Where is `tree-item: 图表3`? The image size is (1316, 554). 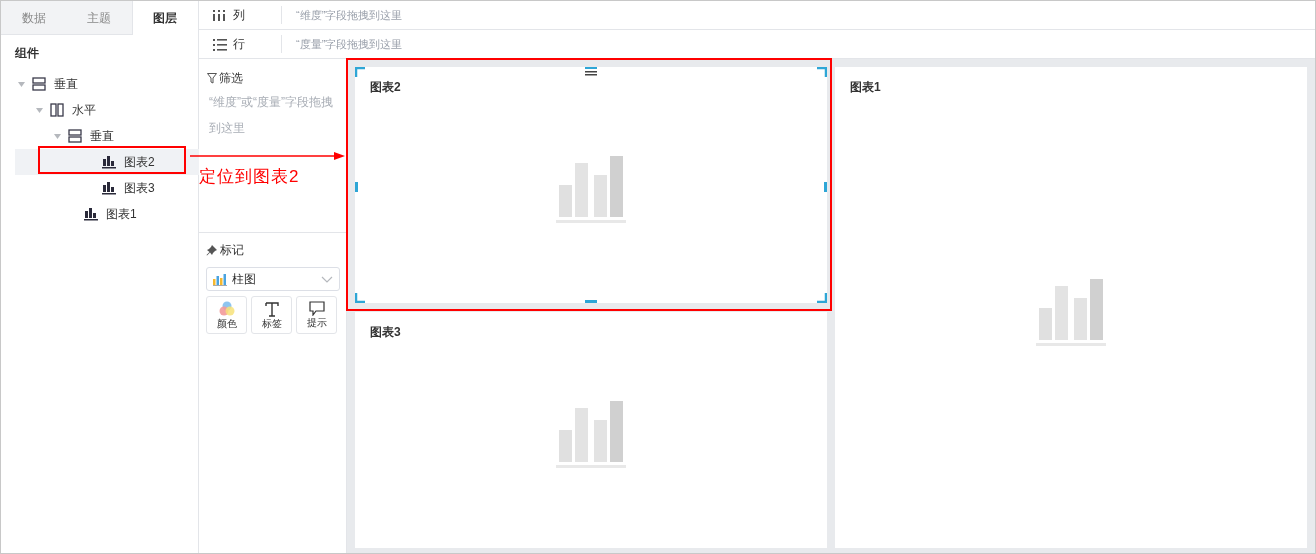
tree-item: 图表3 is located at coordinates (107, 188).